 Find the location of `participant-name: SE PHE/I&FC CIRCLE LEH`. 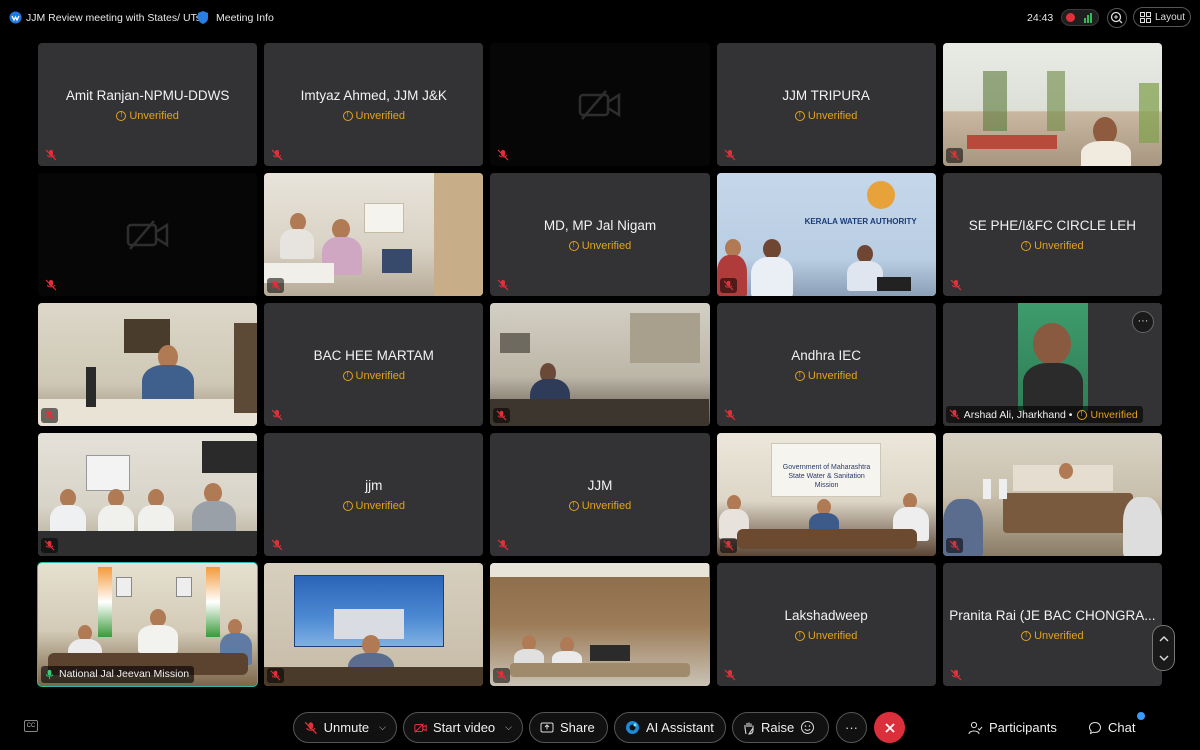

participant-name: SE PHE/I&FC CIRCLE LEH is located at coordinates (1052, 225).